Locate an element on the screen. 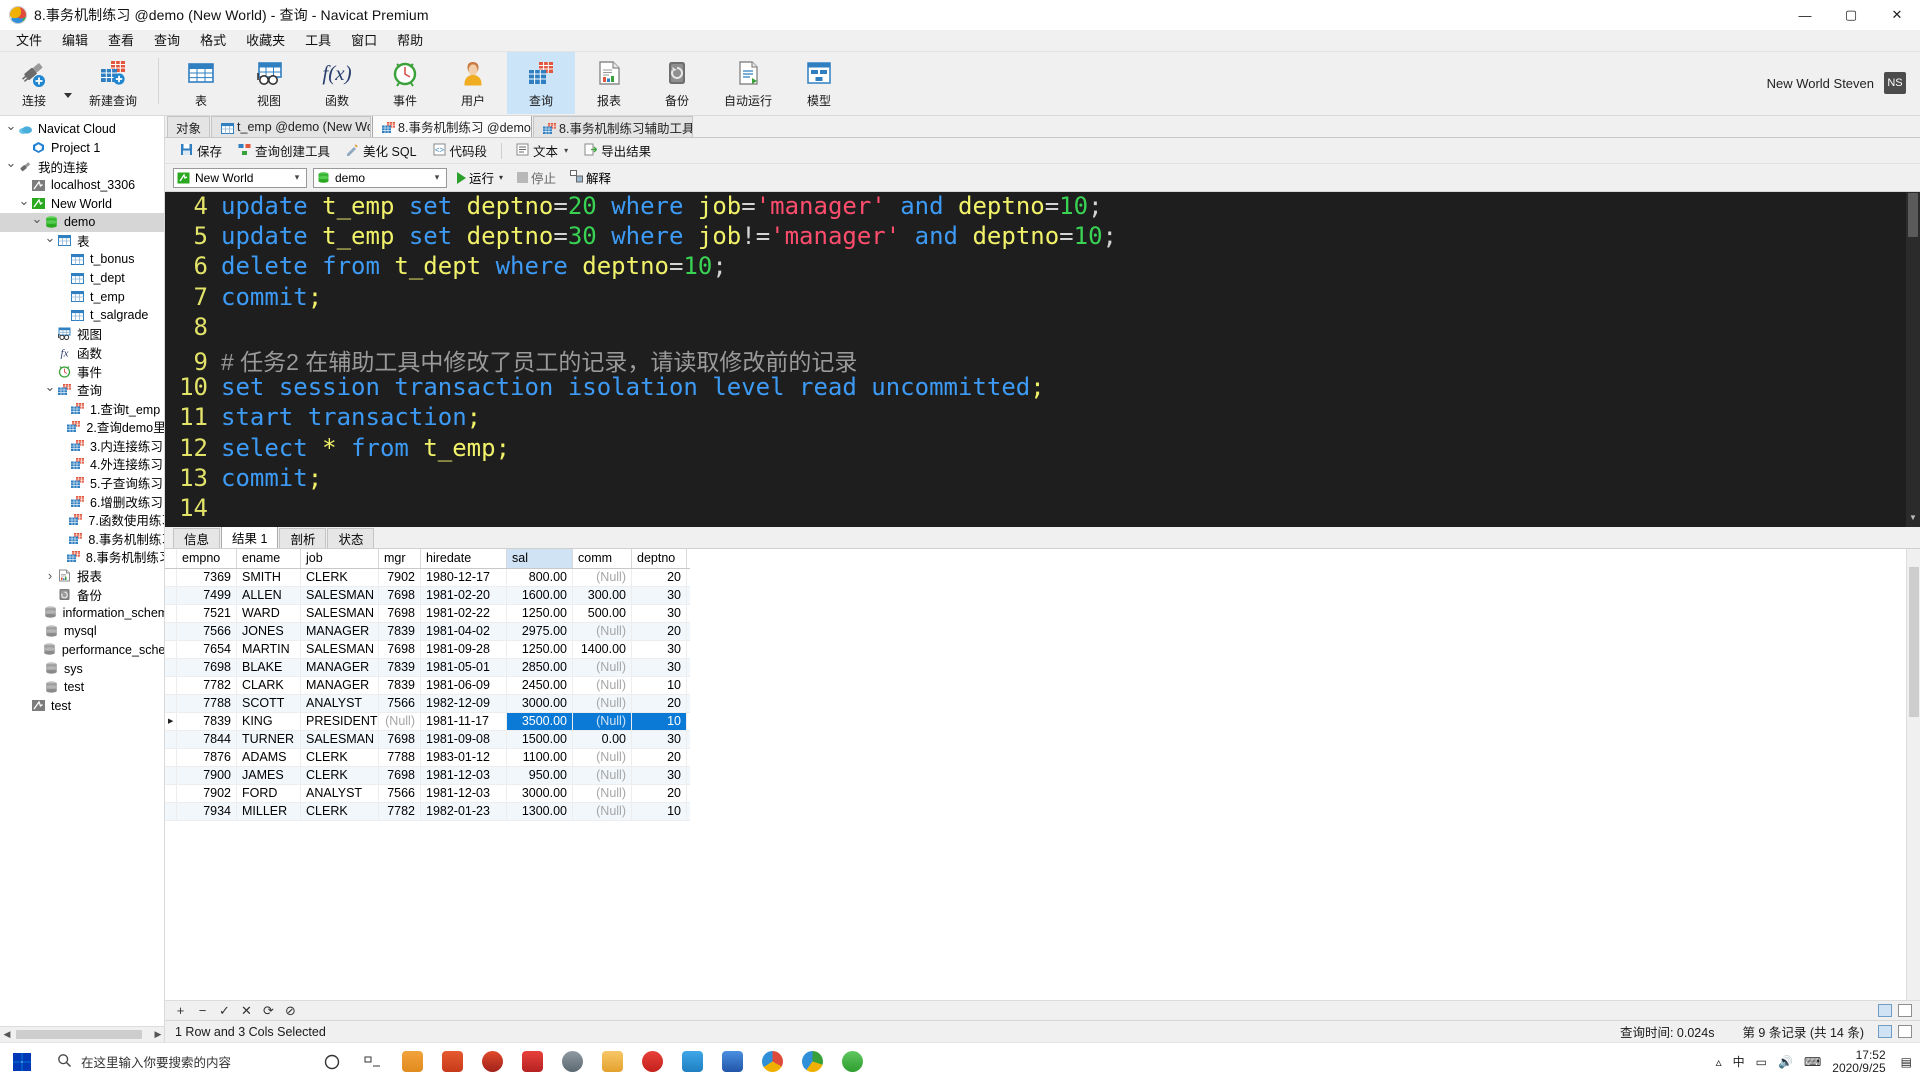 This screenshot has width=1920, height=1080. grid-cell: 1981-05-01 is located at coordinates (464, 667).